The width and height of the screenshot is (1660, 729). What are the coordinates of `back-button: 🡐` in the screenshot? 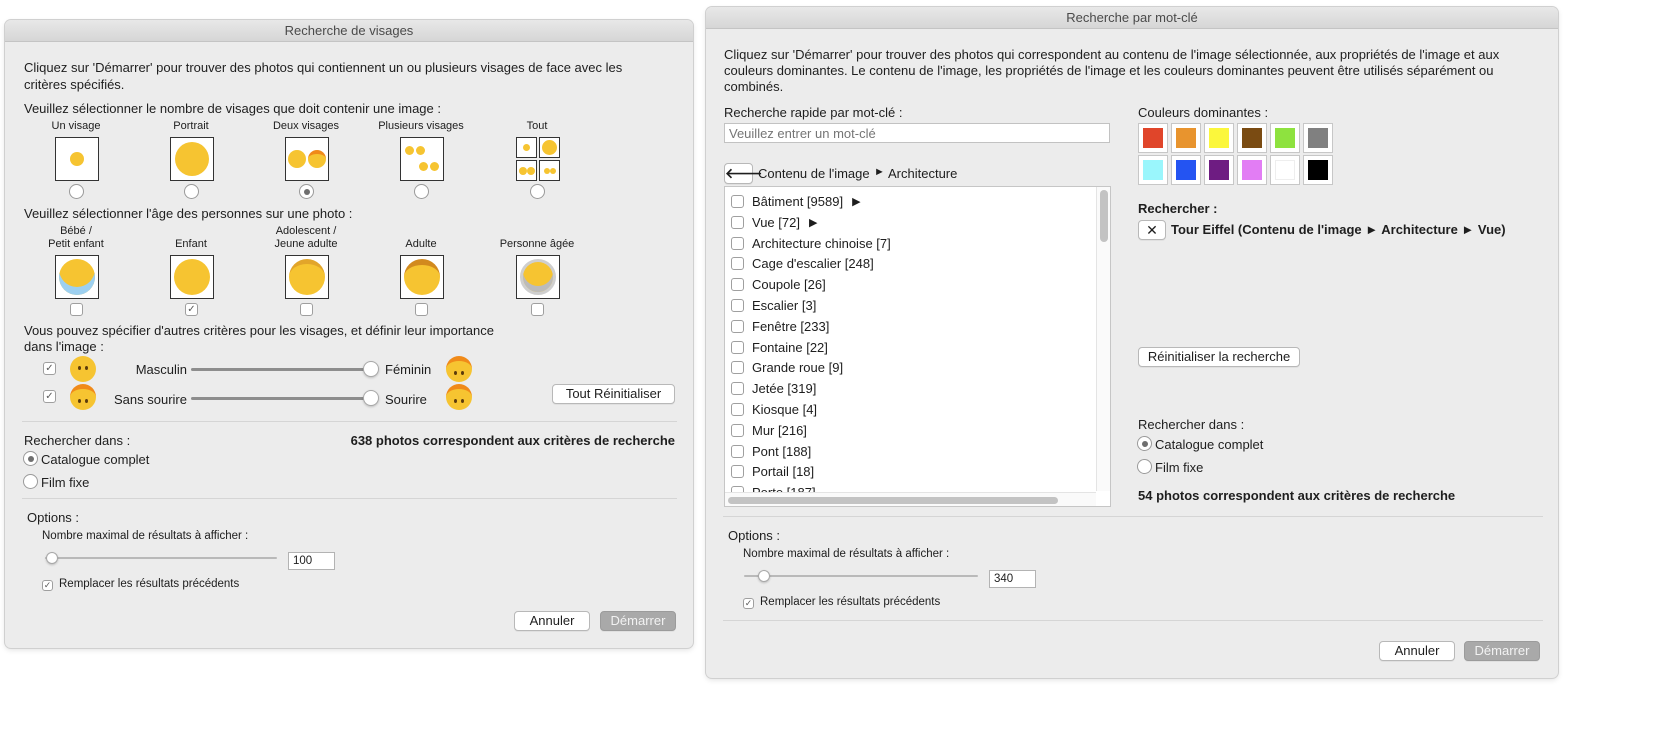 It's located at (743, 173).